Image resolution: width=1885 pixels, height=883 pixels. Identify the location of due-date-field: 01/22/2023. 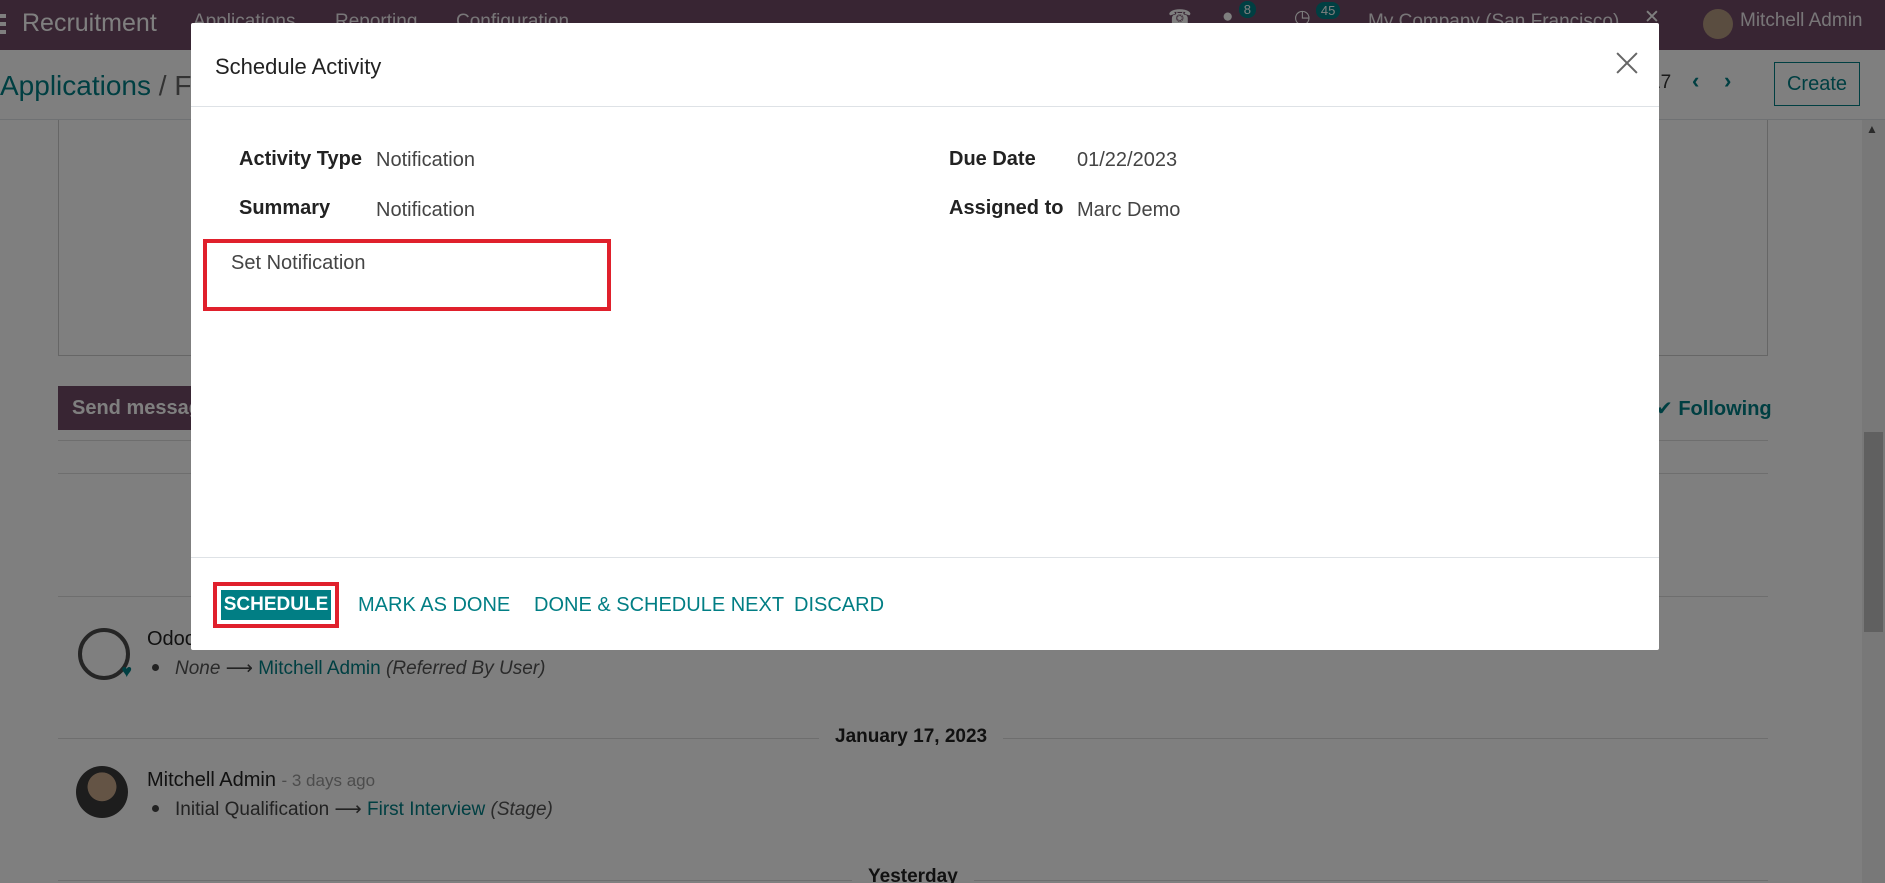
(1127, 160).